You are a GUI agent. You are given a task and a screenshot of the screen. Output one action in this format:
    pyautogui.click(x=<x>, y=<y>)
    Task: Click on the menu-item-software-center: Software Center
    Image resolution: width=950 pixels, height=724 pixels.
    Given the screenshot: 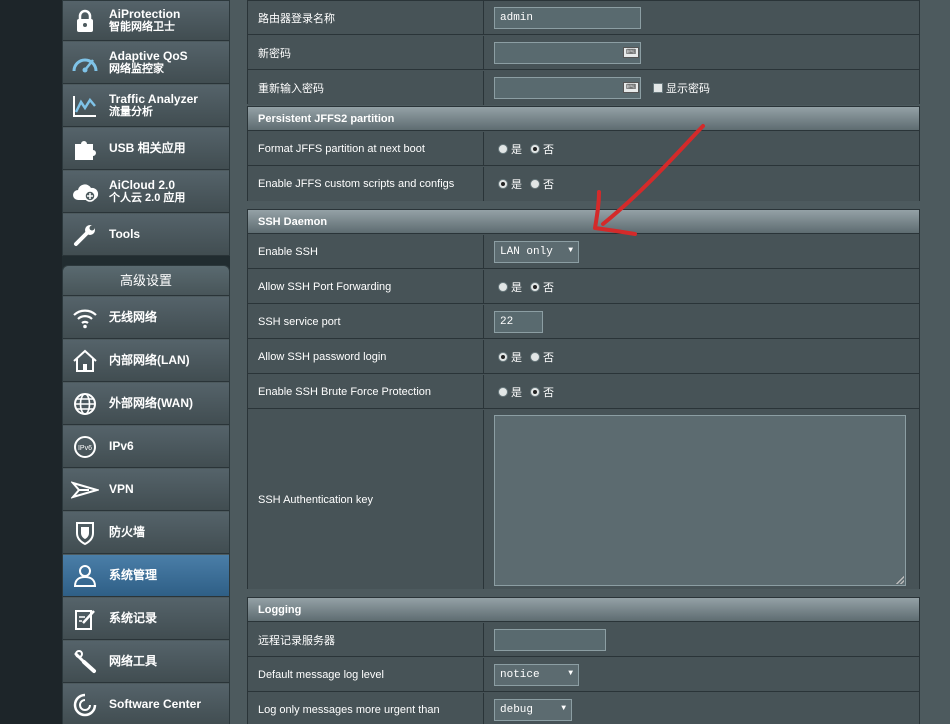 What is the action you would take?
    pyautogui.click(x=146, y=704)
    